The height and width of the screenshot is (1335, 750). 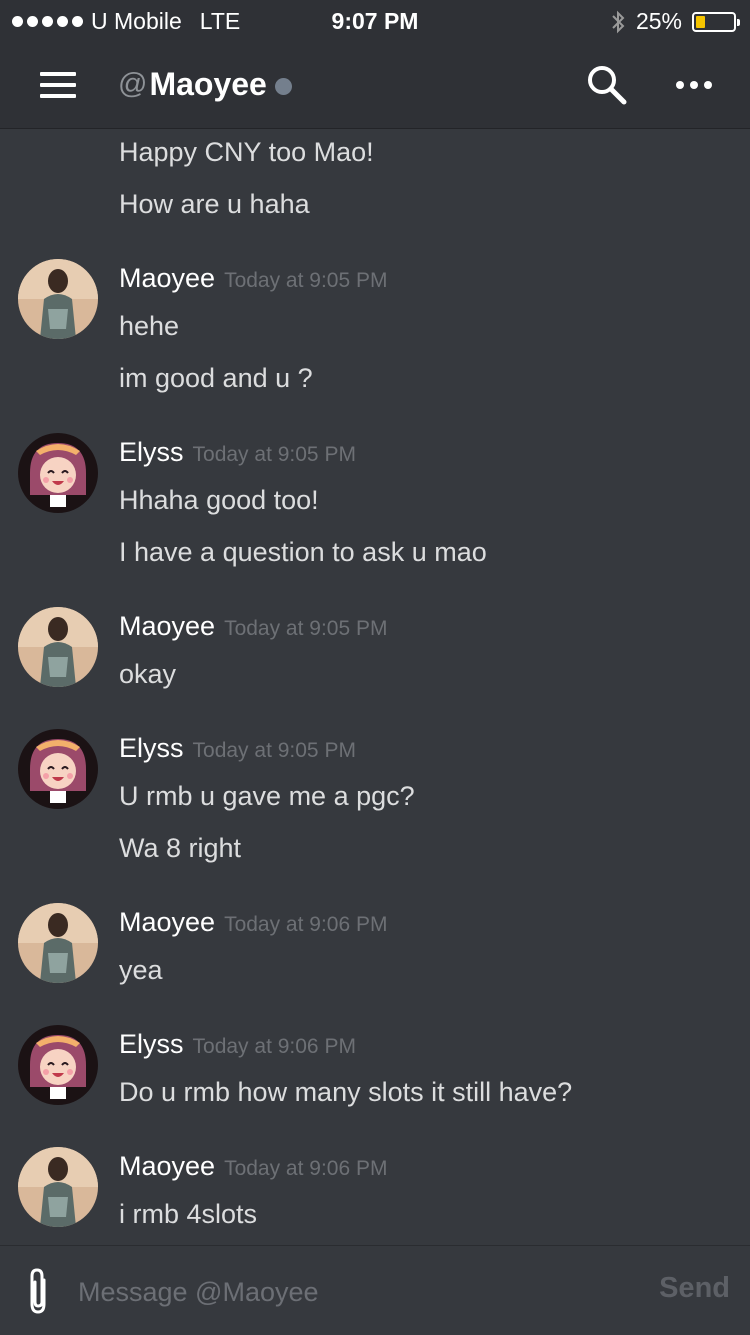 What do you see at coordinates (219, 500) in the screenshot?
I see `message-text: Hhaha good too!` at bounding box center [219, 500].